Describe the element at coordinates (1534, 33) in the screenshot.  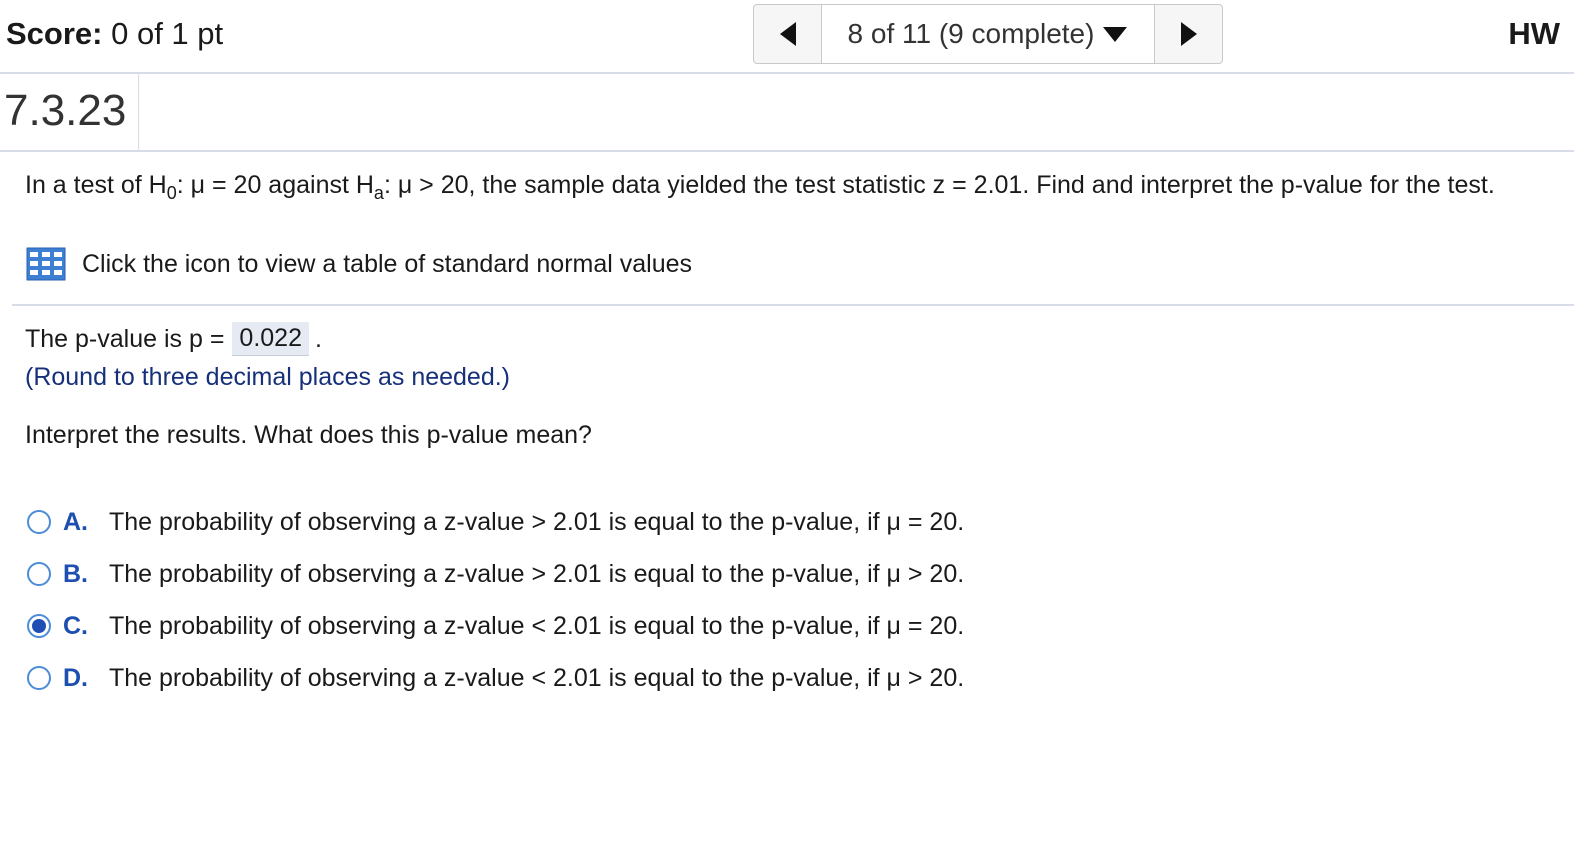
I see `hw-label: HW` at that location.